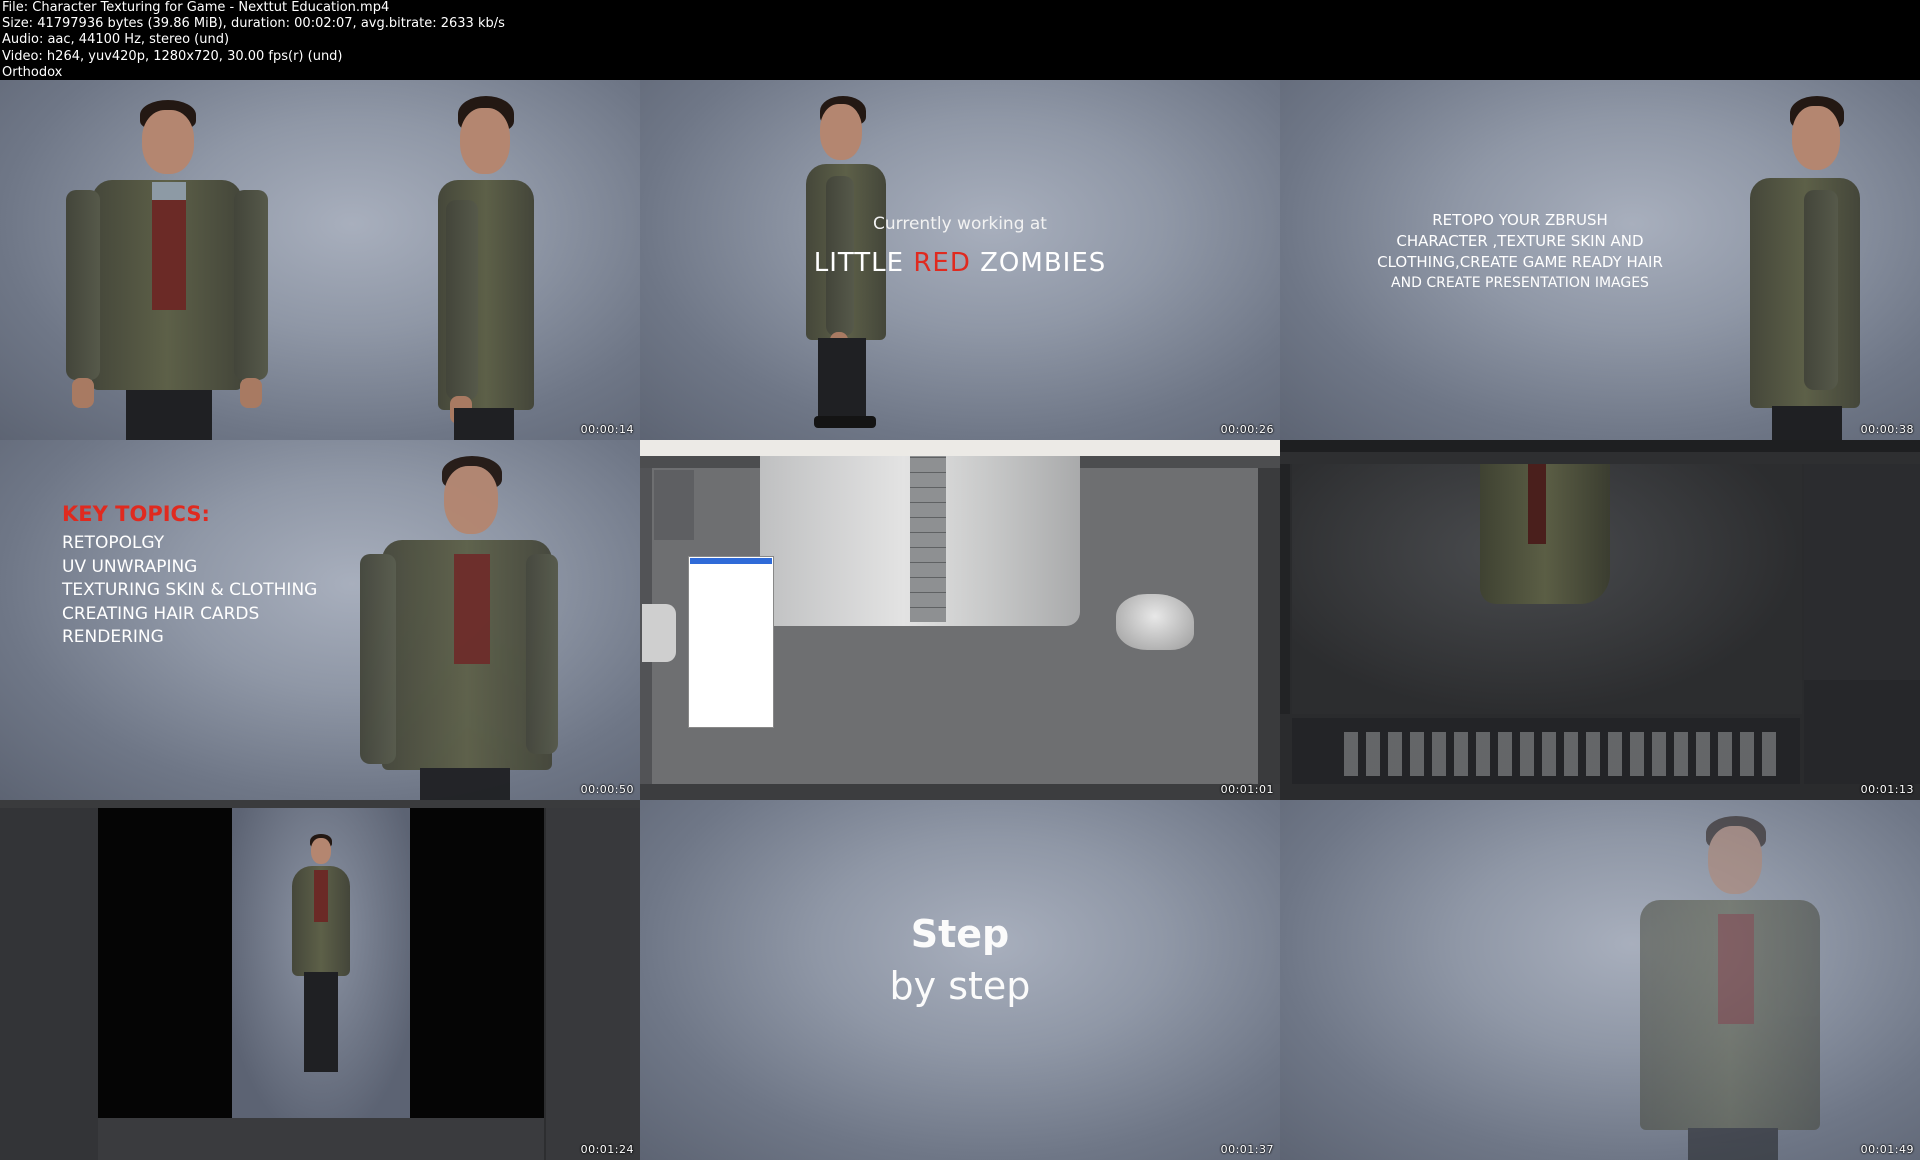 The width and height of the screenshot is (1920, 1160). What do you see at coordinates (455, 625) in the screenshot?
I see `character-three-quarter` at bounding box center [455, 625].